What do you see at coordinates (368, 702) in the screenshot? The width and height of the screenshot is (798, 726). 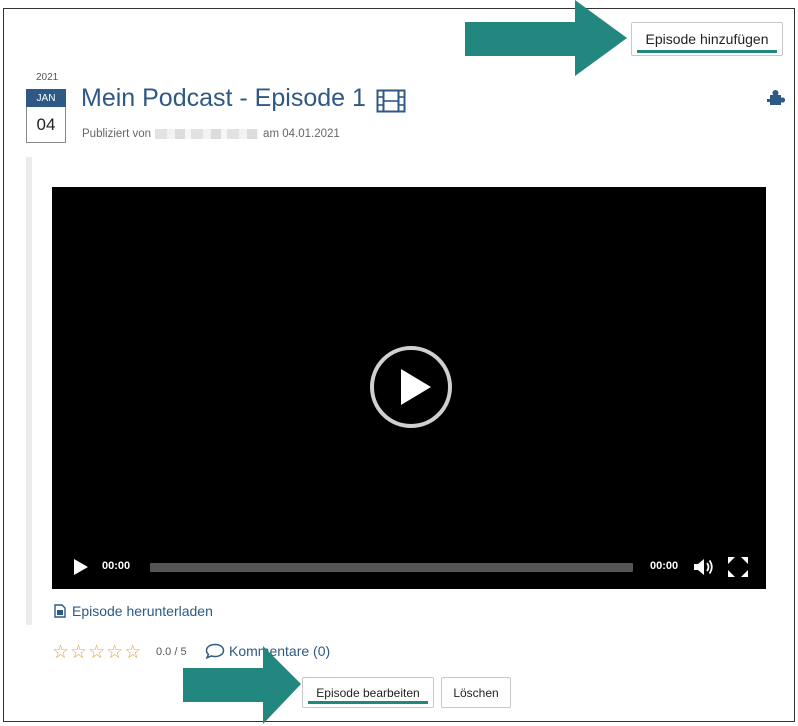 I see `annotation-underline-edit` at bounding box center [368, 702].